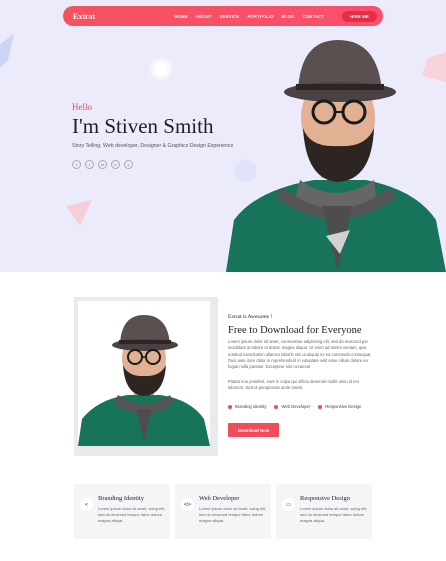 Image resolution: width=446 pixels, height=561 pixels. I want to click on download-now-button: Download Now, so click(253, 430).